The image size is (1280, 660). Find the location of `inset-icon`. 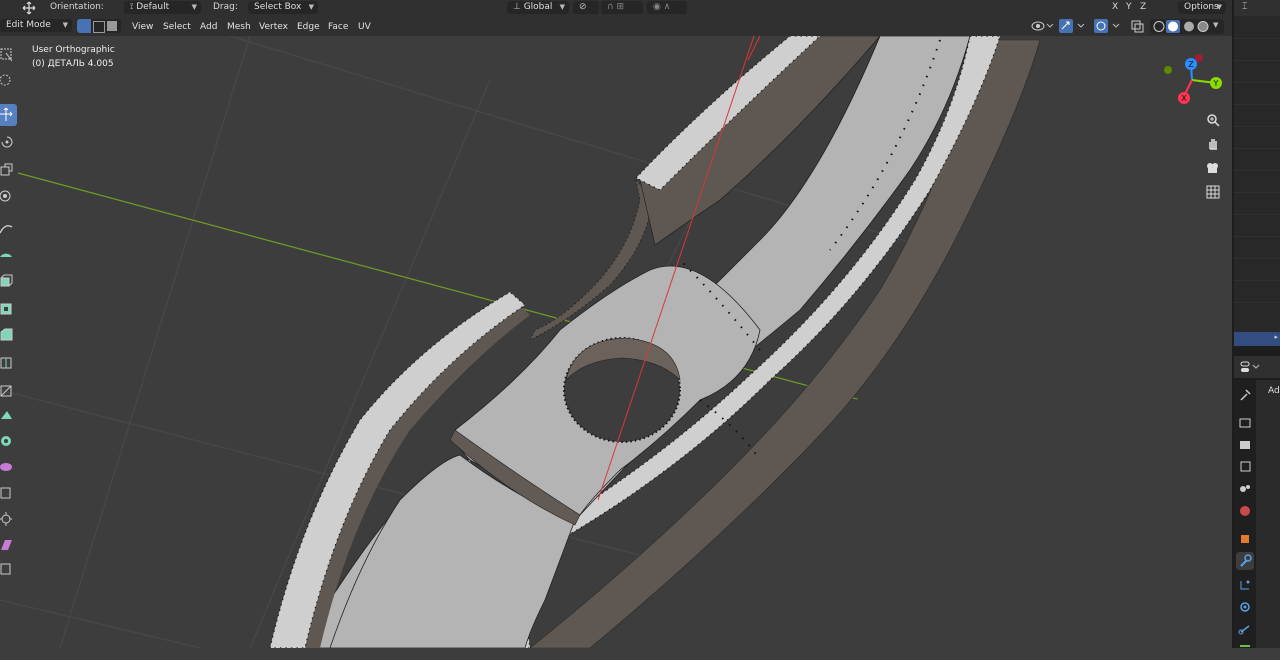

inset-icon is located at coordinates (6, 309).